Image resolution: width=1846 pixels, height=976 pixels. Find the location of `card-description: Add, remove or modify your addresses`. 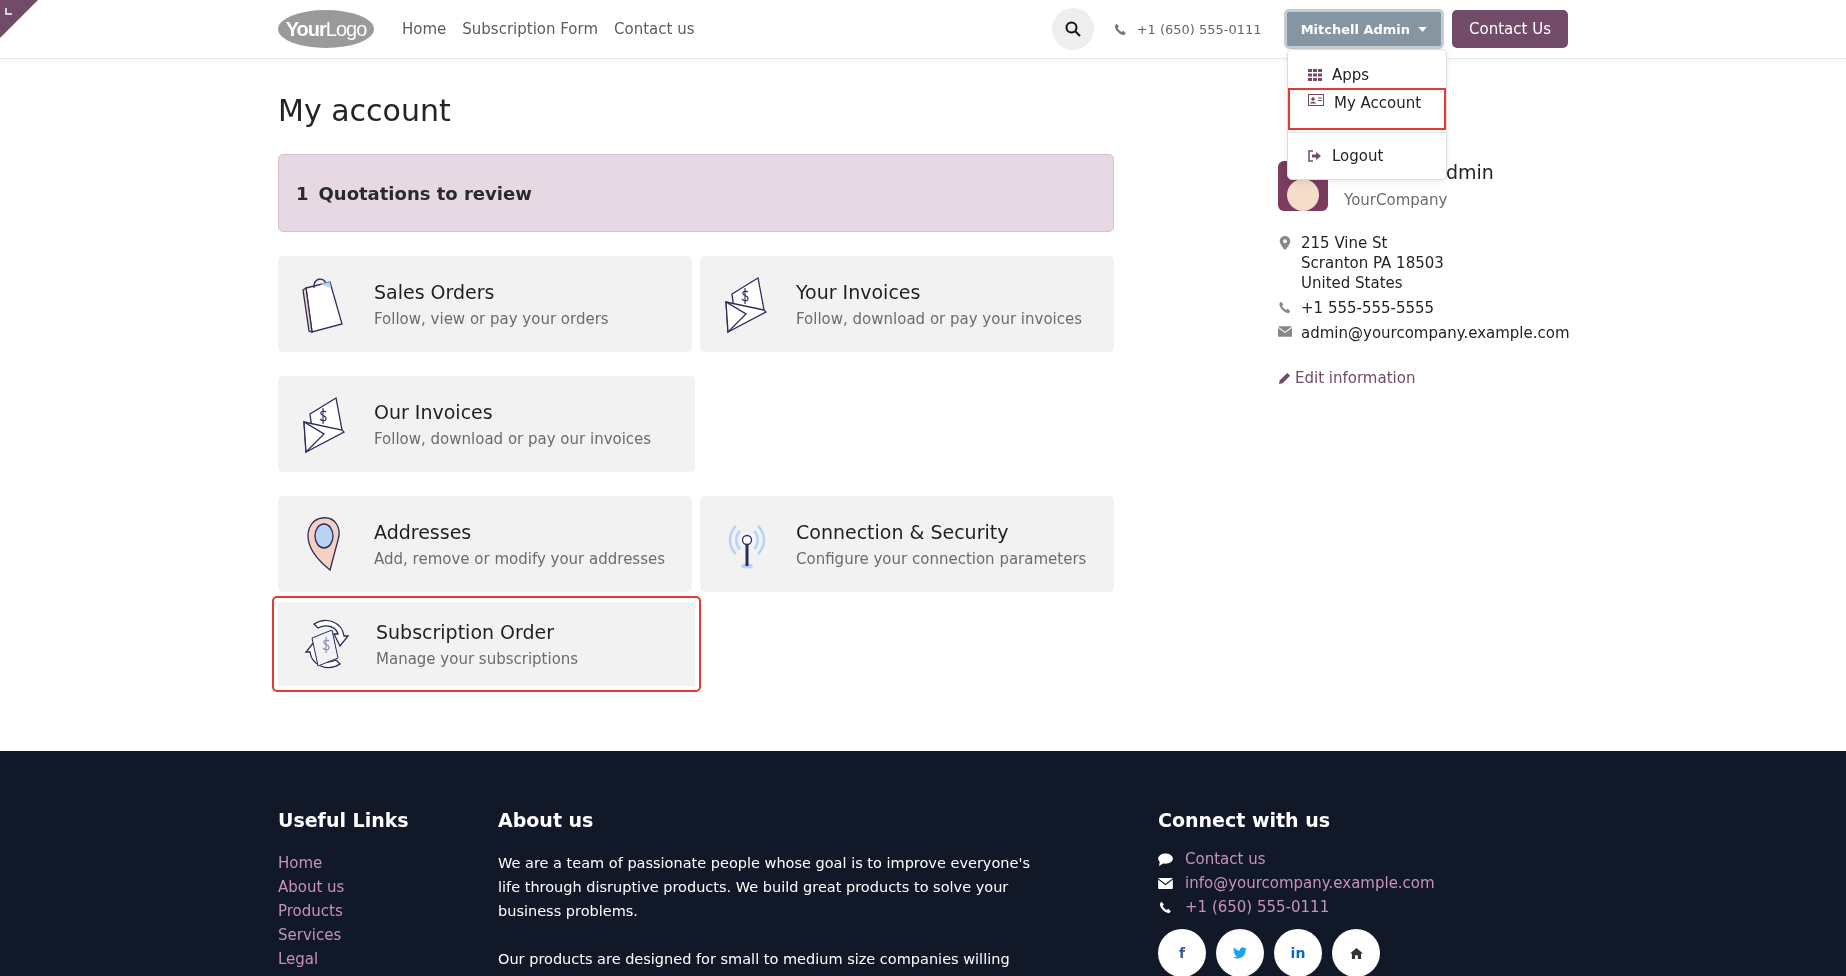

card-description: Add, remove or modify your addresses is located at coordinates (520, 558).